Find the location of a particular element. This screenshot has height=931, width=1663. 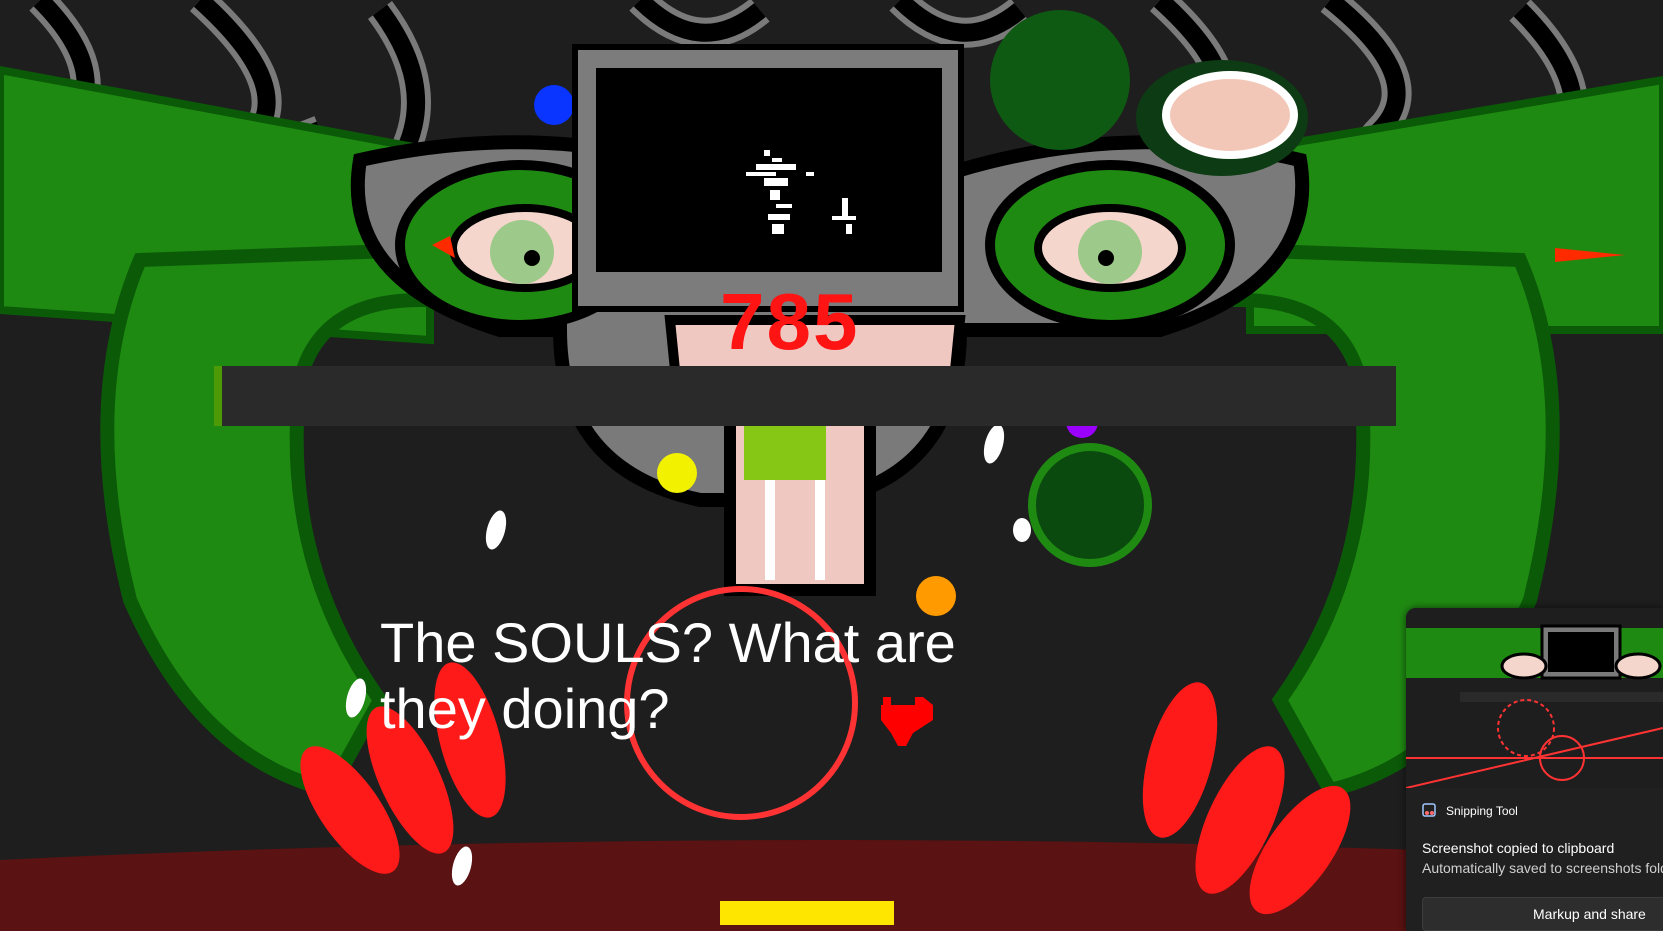

green-block is located at coordinates (785, 450).